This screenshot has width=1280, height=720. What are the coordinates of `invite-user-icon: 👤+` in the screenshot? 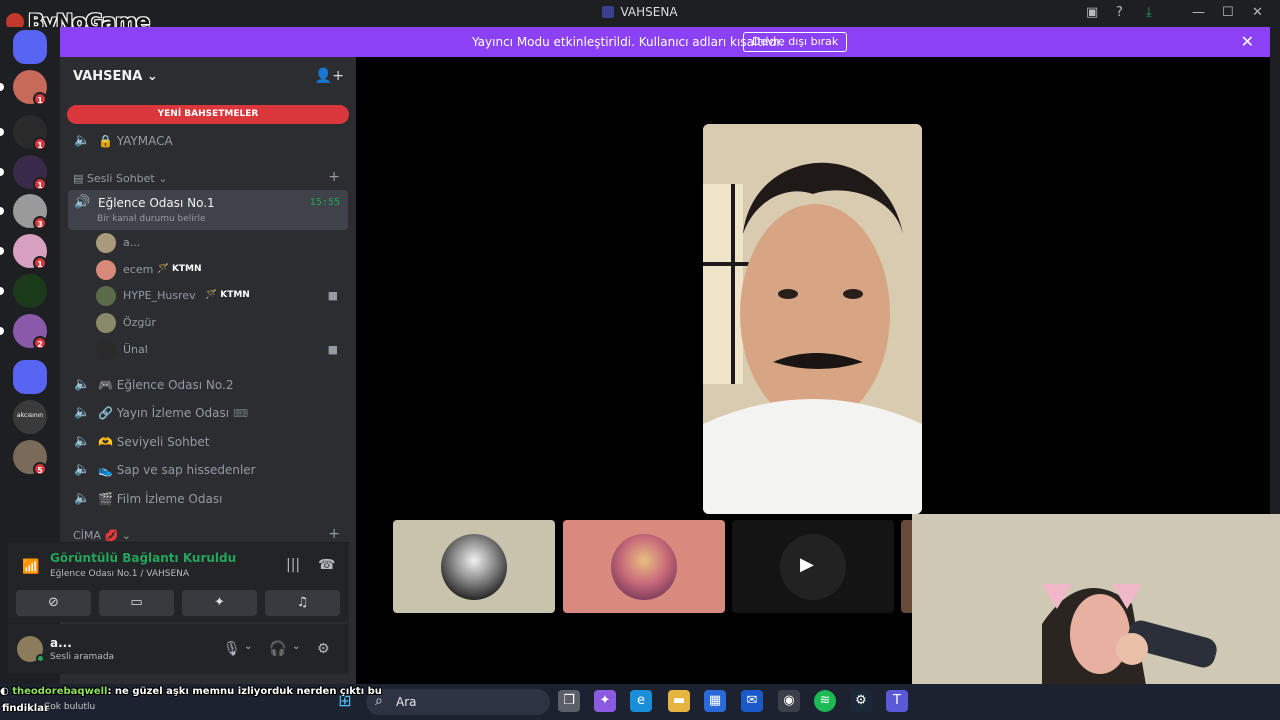 It's located at (329, 76).